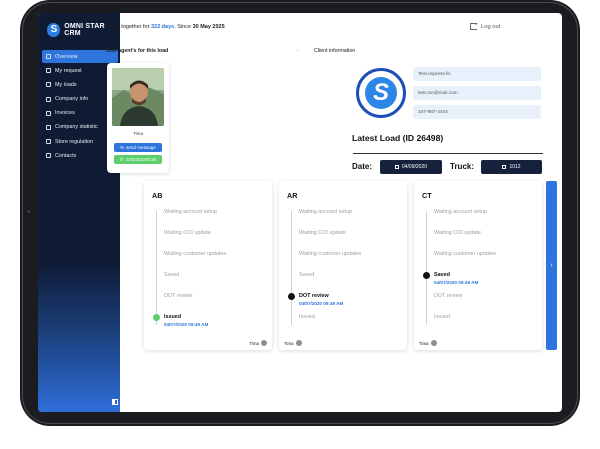 This screenshot has height=449, width=600. Describe the element at coordinates (65, 113) in the screenshot. I see `sidebar-item-label: Invoices` at that location.